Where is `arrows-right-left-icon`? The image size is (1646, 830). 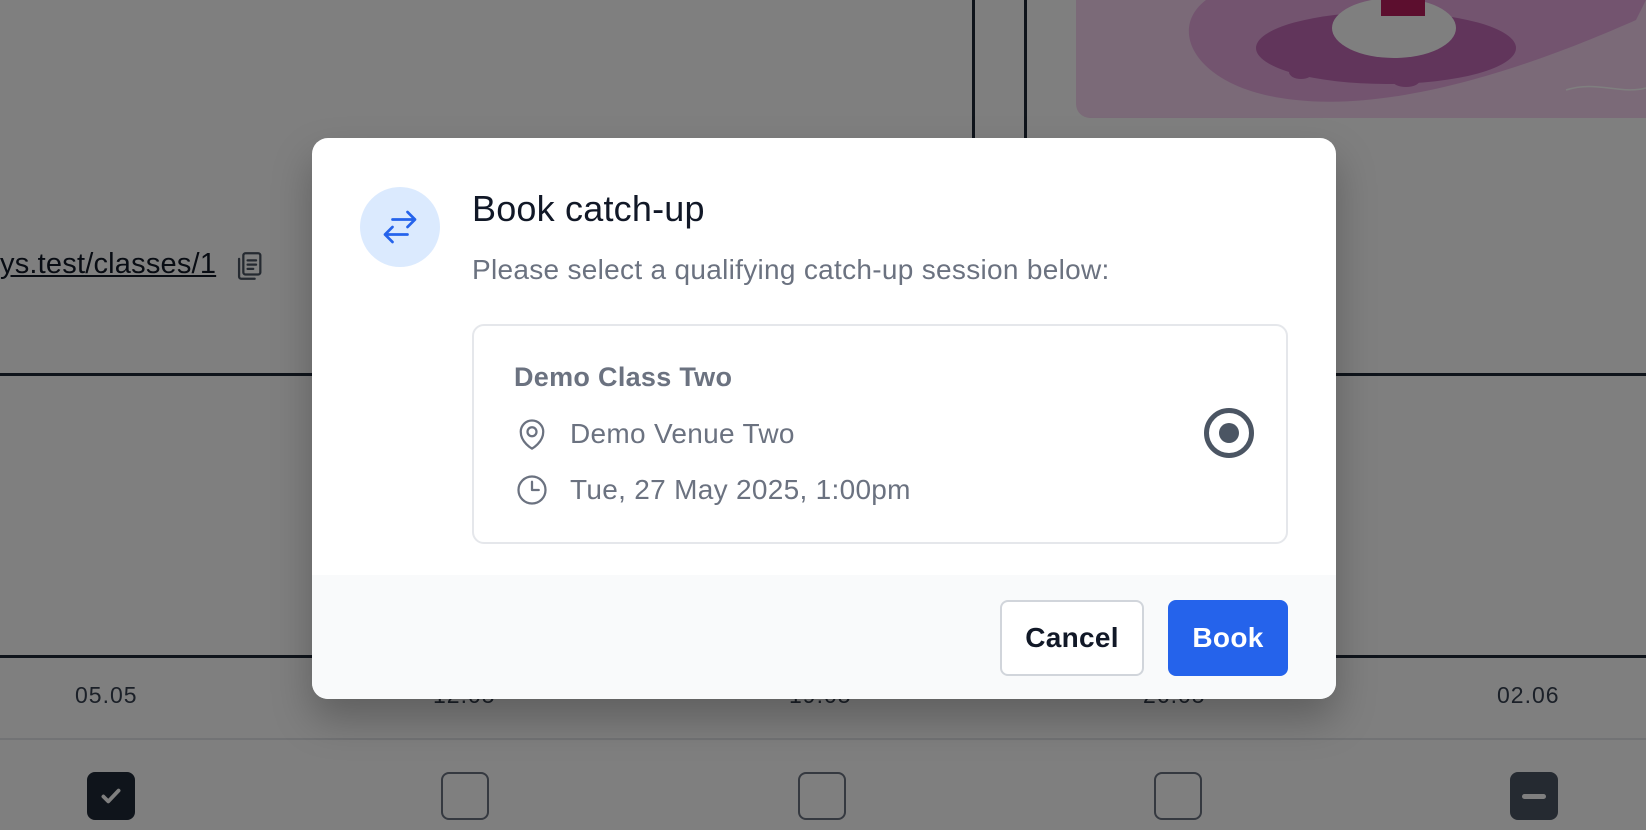
arrows-right-left-icon is located at coordinates (400, 227).